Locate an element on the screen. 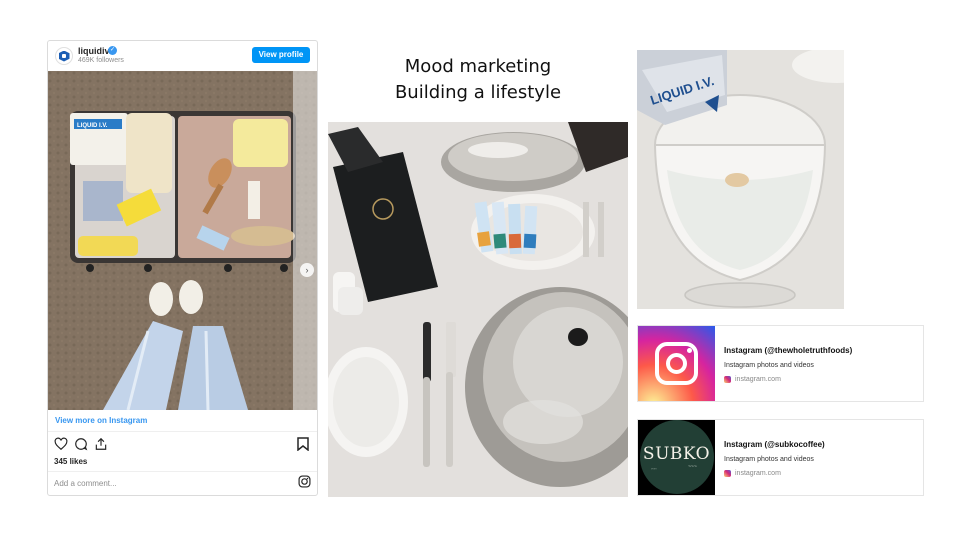 This screenshot has height=549, width=980. view-more-link: View more on Instagram is located at coordinates (101, 420).